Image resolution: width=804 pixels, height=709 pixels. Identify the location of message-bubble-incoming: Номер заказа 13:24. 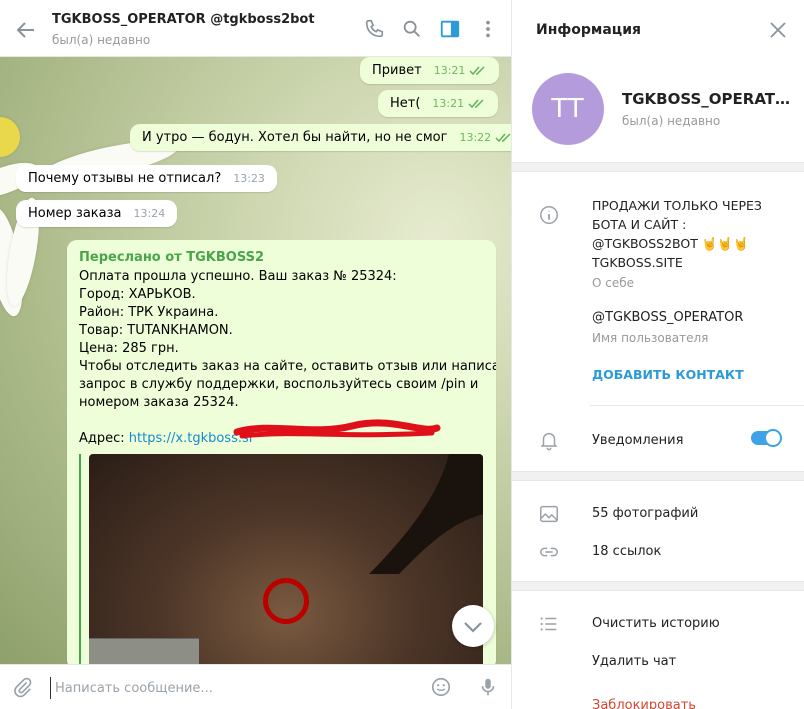
(97, 213).